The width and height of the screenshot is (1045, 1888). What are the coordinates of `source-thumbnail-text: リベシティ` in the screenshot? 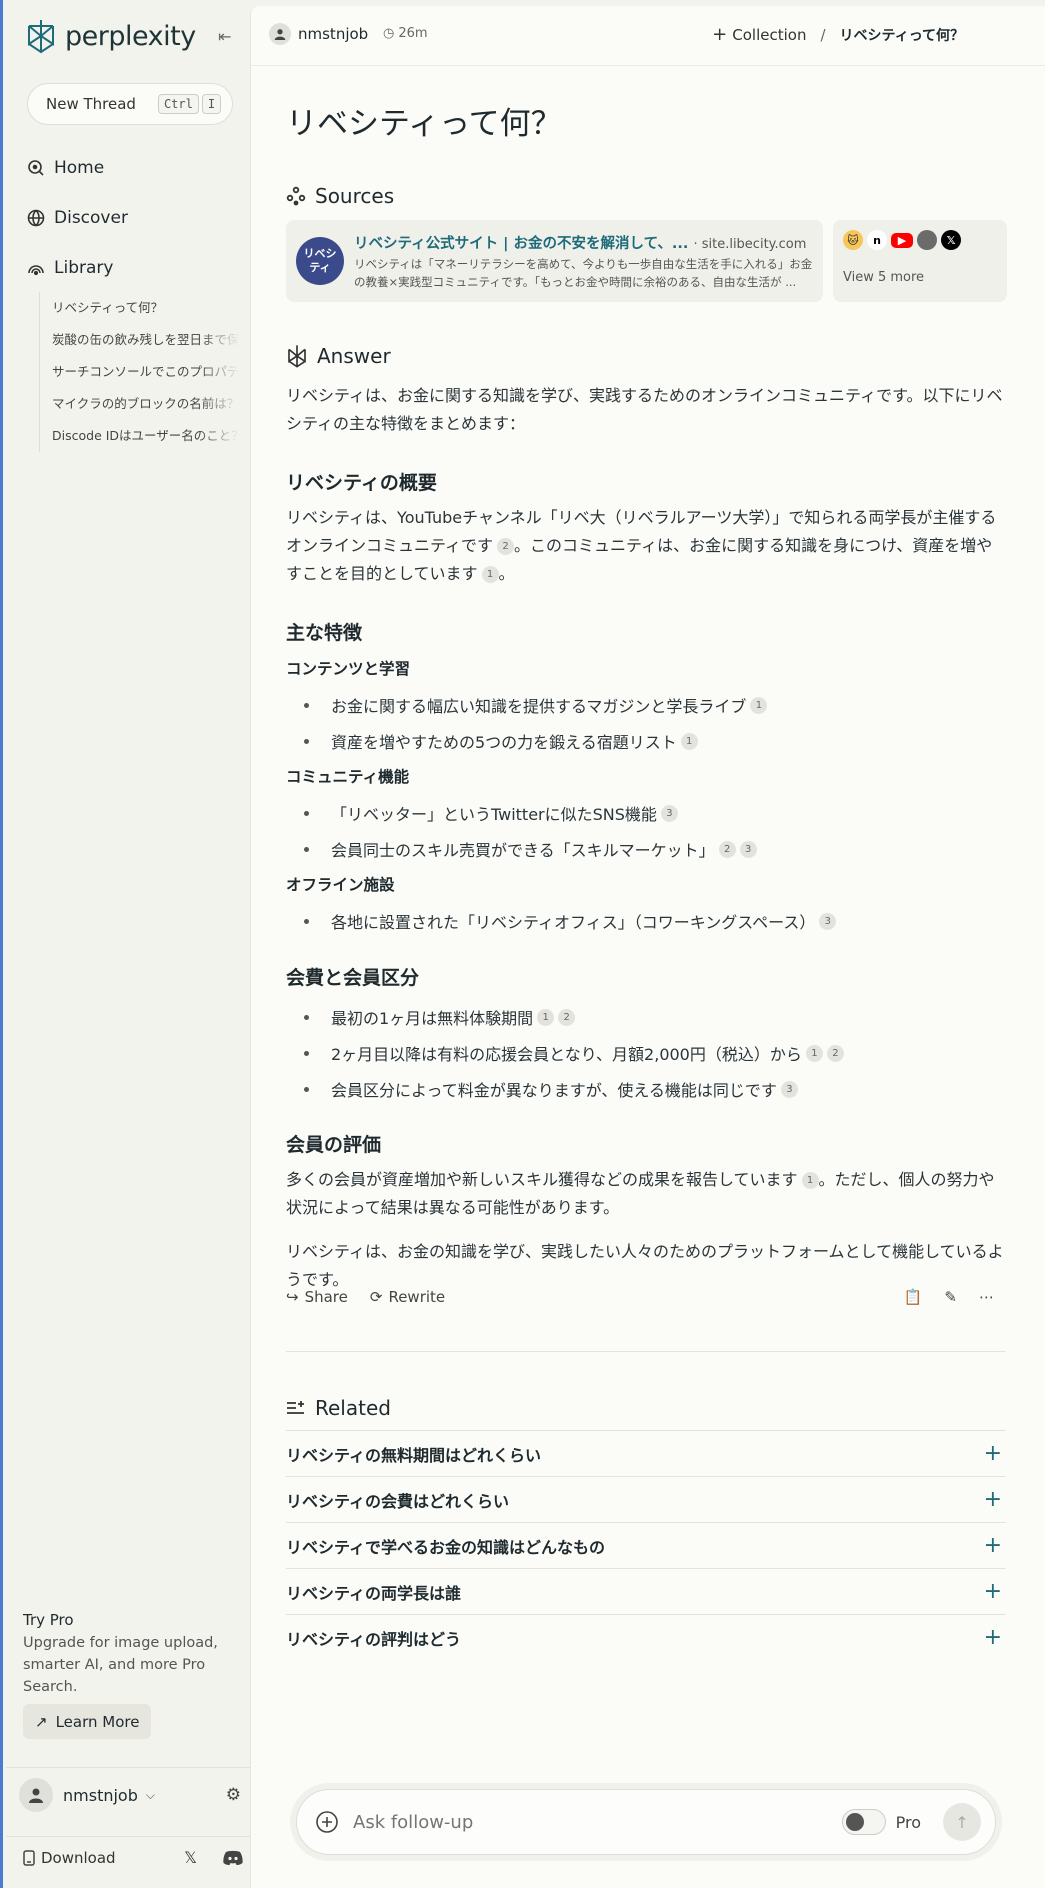 It's located at (320, 260).